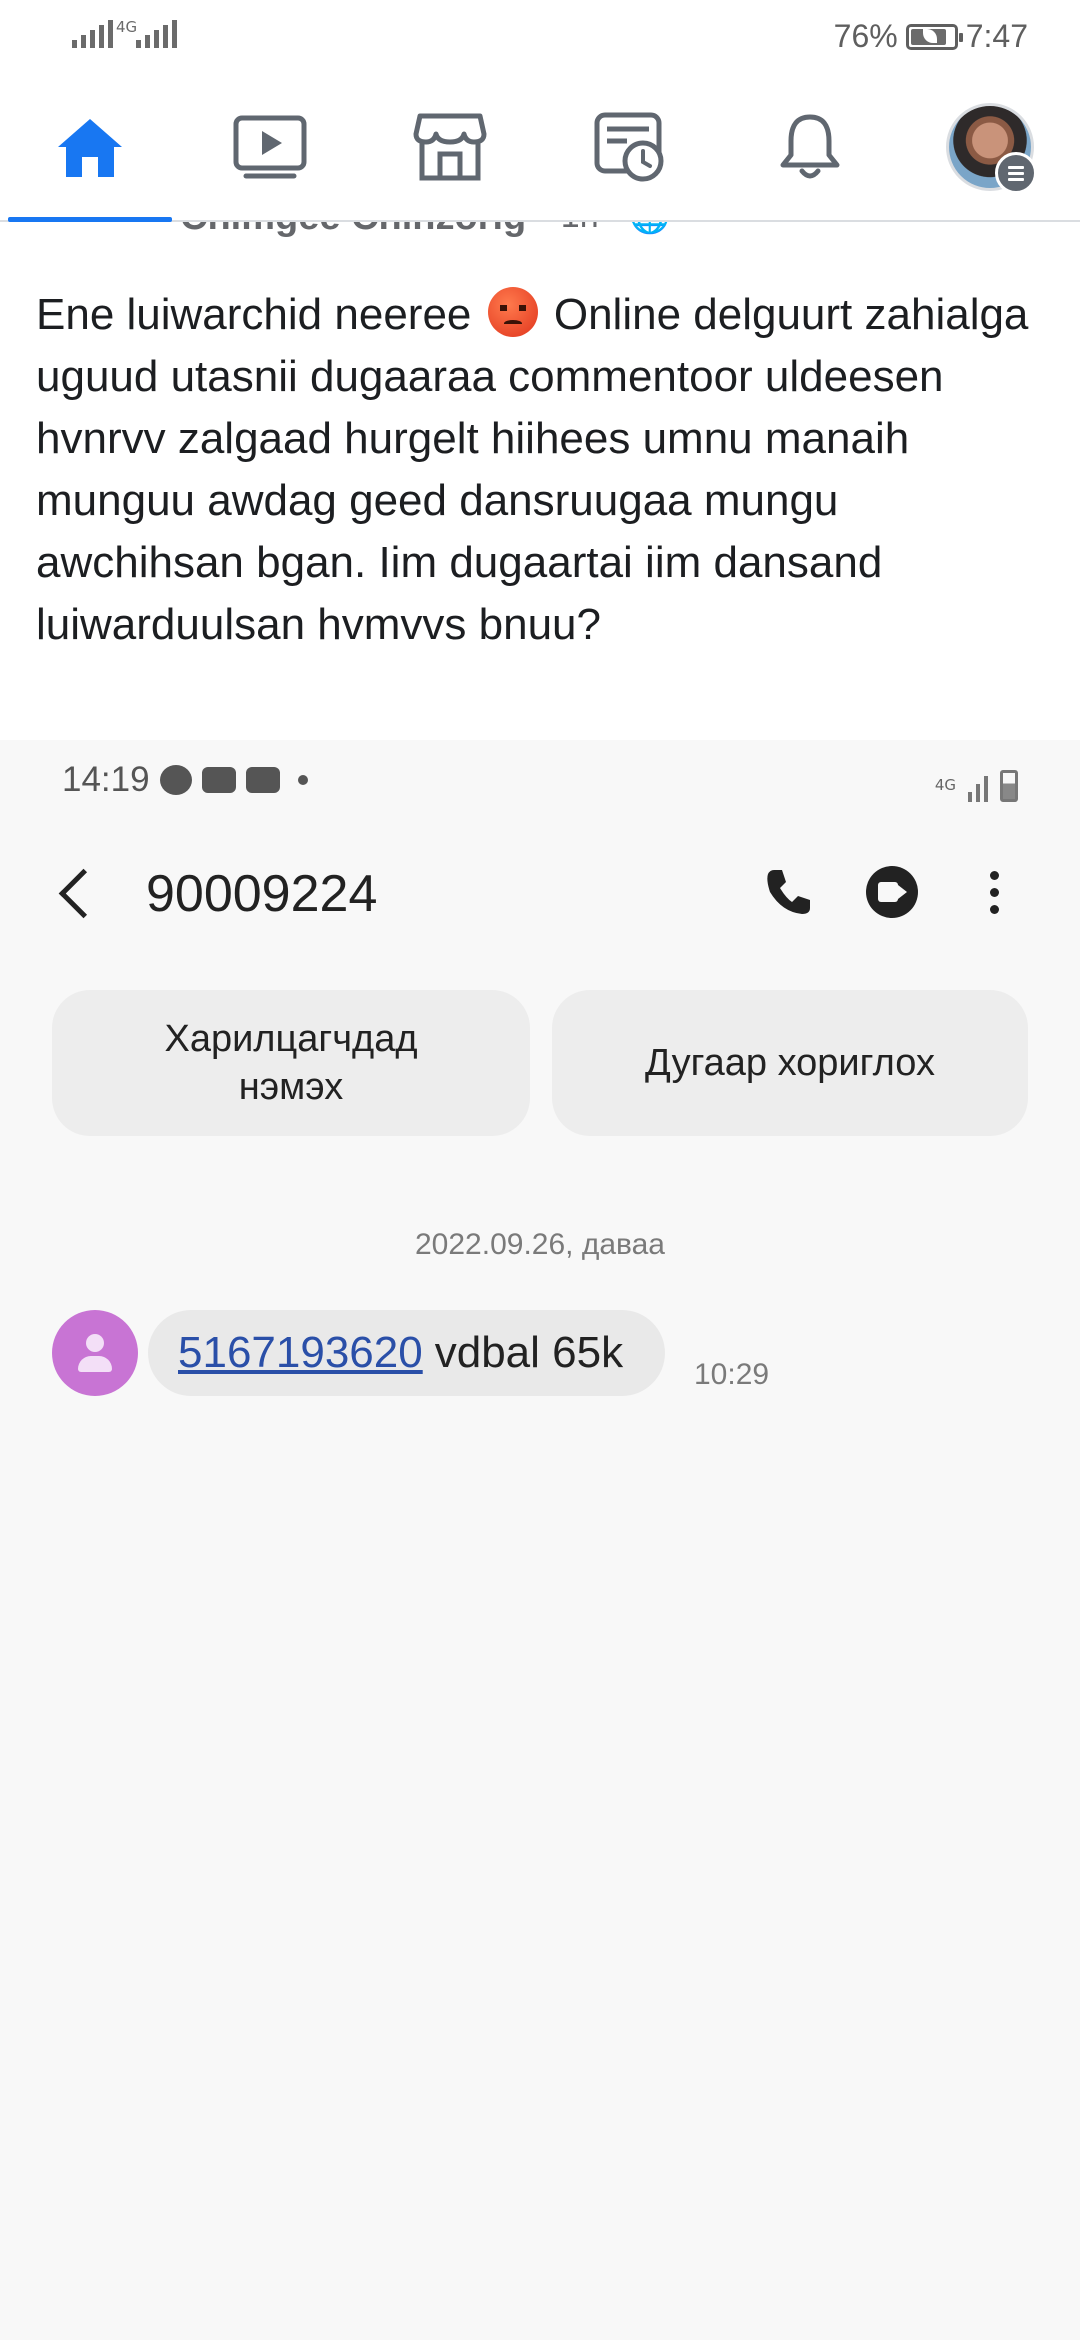  I want to click on back-arrow-icon, so click(83, 893).